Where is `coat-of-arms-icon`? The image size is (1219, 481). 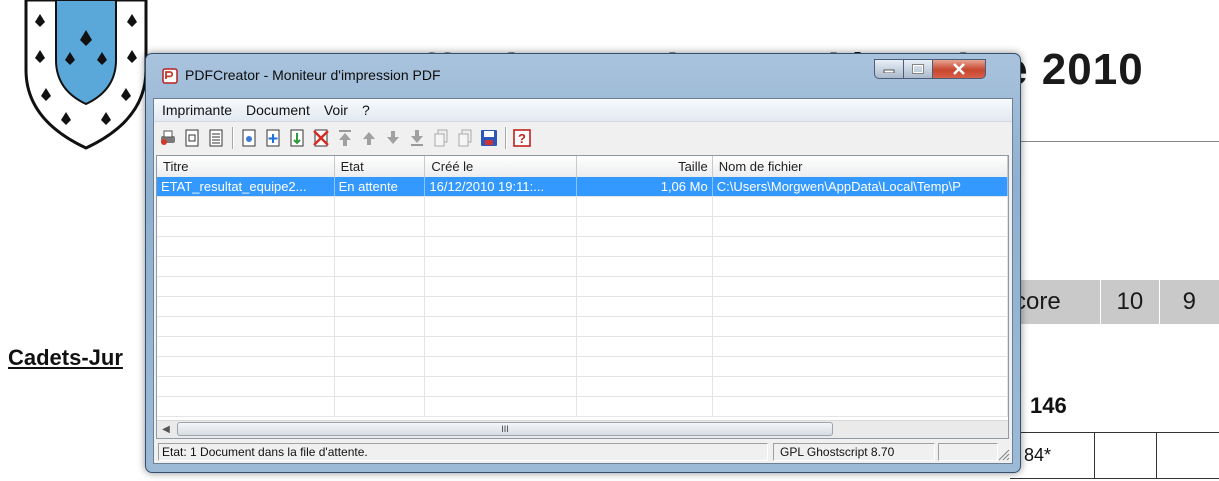 coat-of-arms-icon is located at coordinates (86, 75).